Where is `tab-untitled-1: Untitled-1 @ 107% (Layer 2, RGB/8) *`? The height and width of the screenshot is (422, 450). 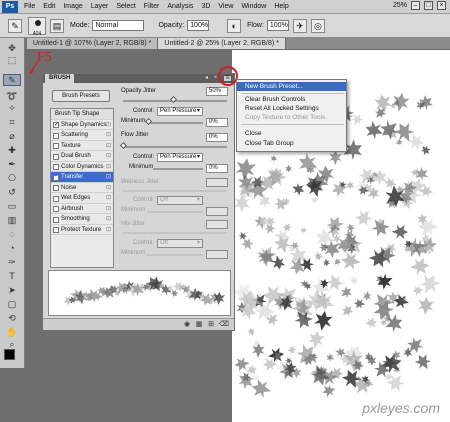 tab-untitled-1: Untitled-1 @ 107% (Layer 2, RGB/8) * is located at coordinates (93, 43).